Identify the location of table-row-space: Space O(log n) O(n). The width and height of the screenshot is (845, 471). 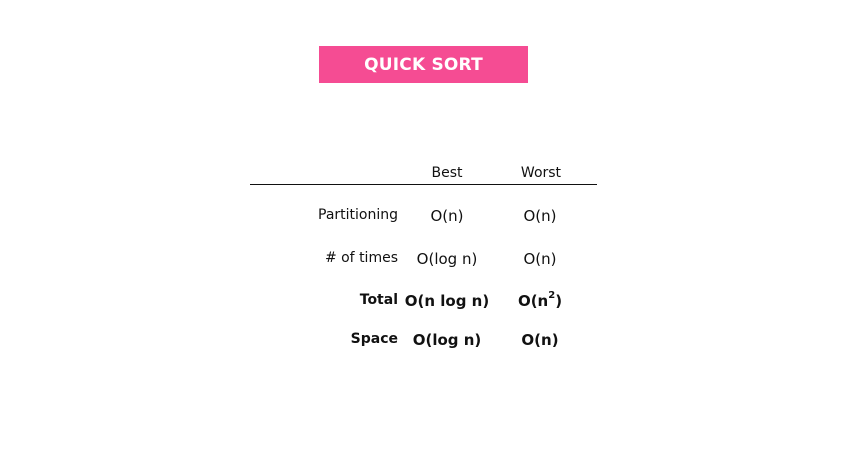
(423, 343).